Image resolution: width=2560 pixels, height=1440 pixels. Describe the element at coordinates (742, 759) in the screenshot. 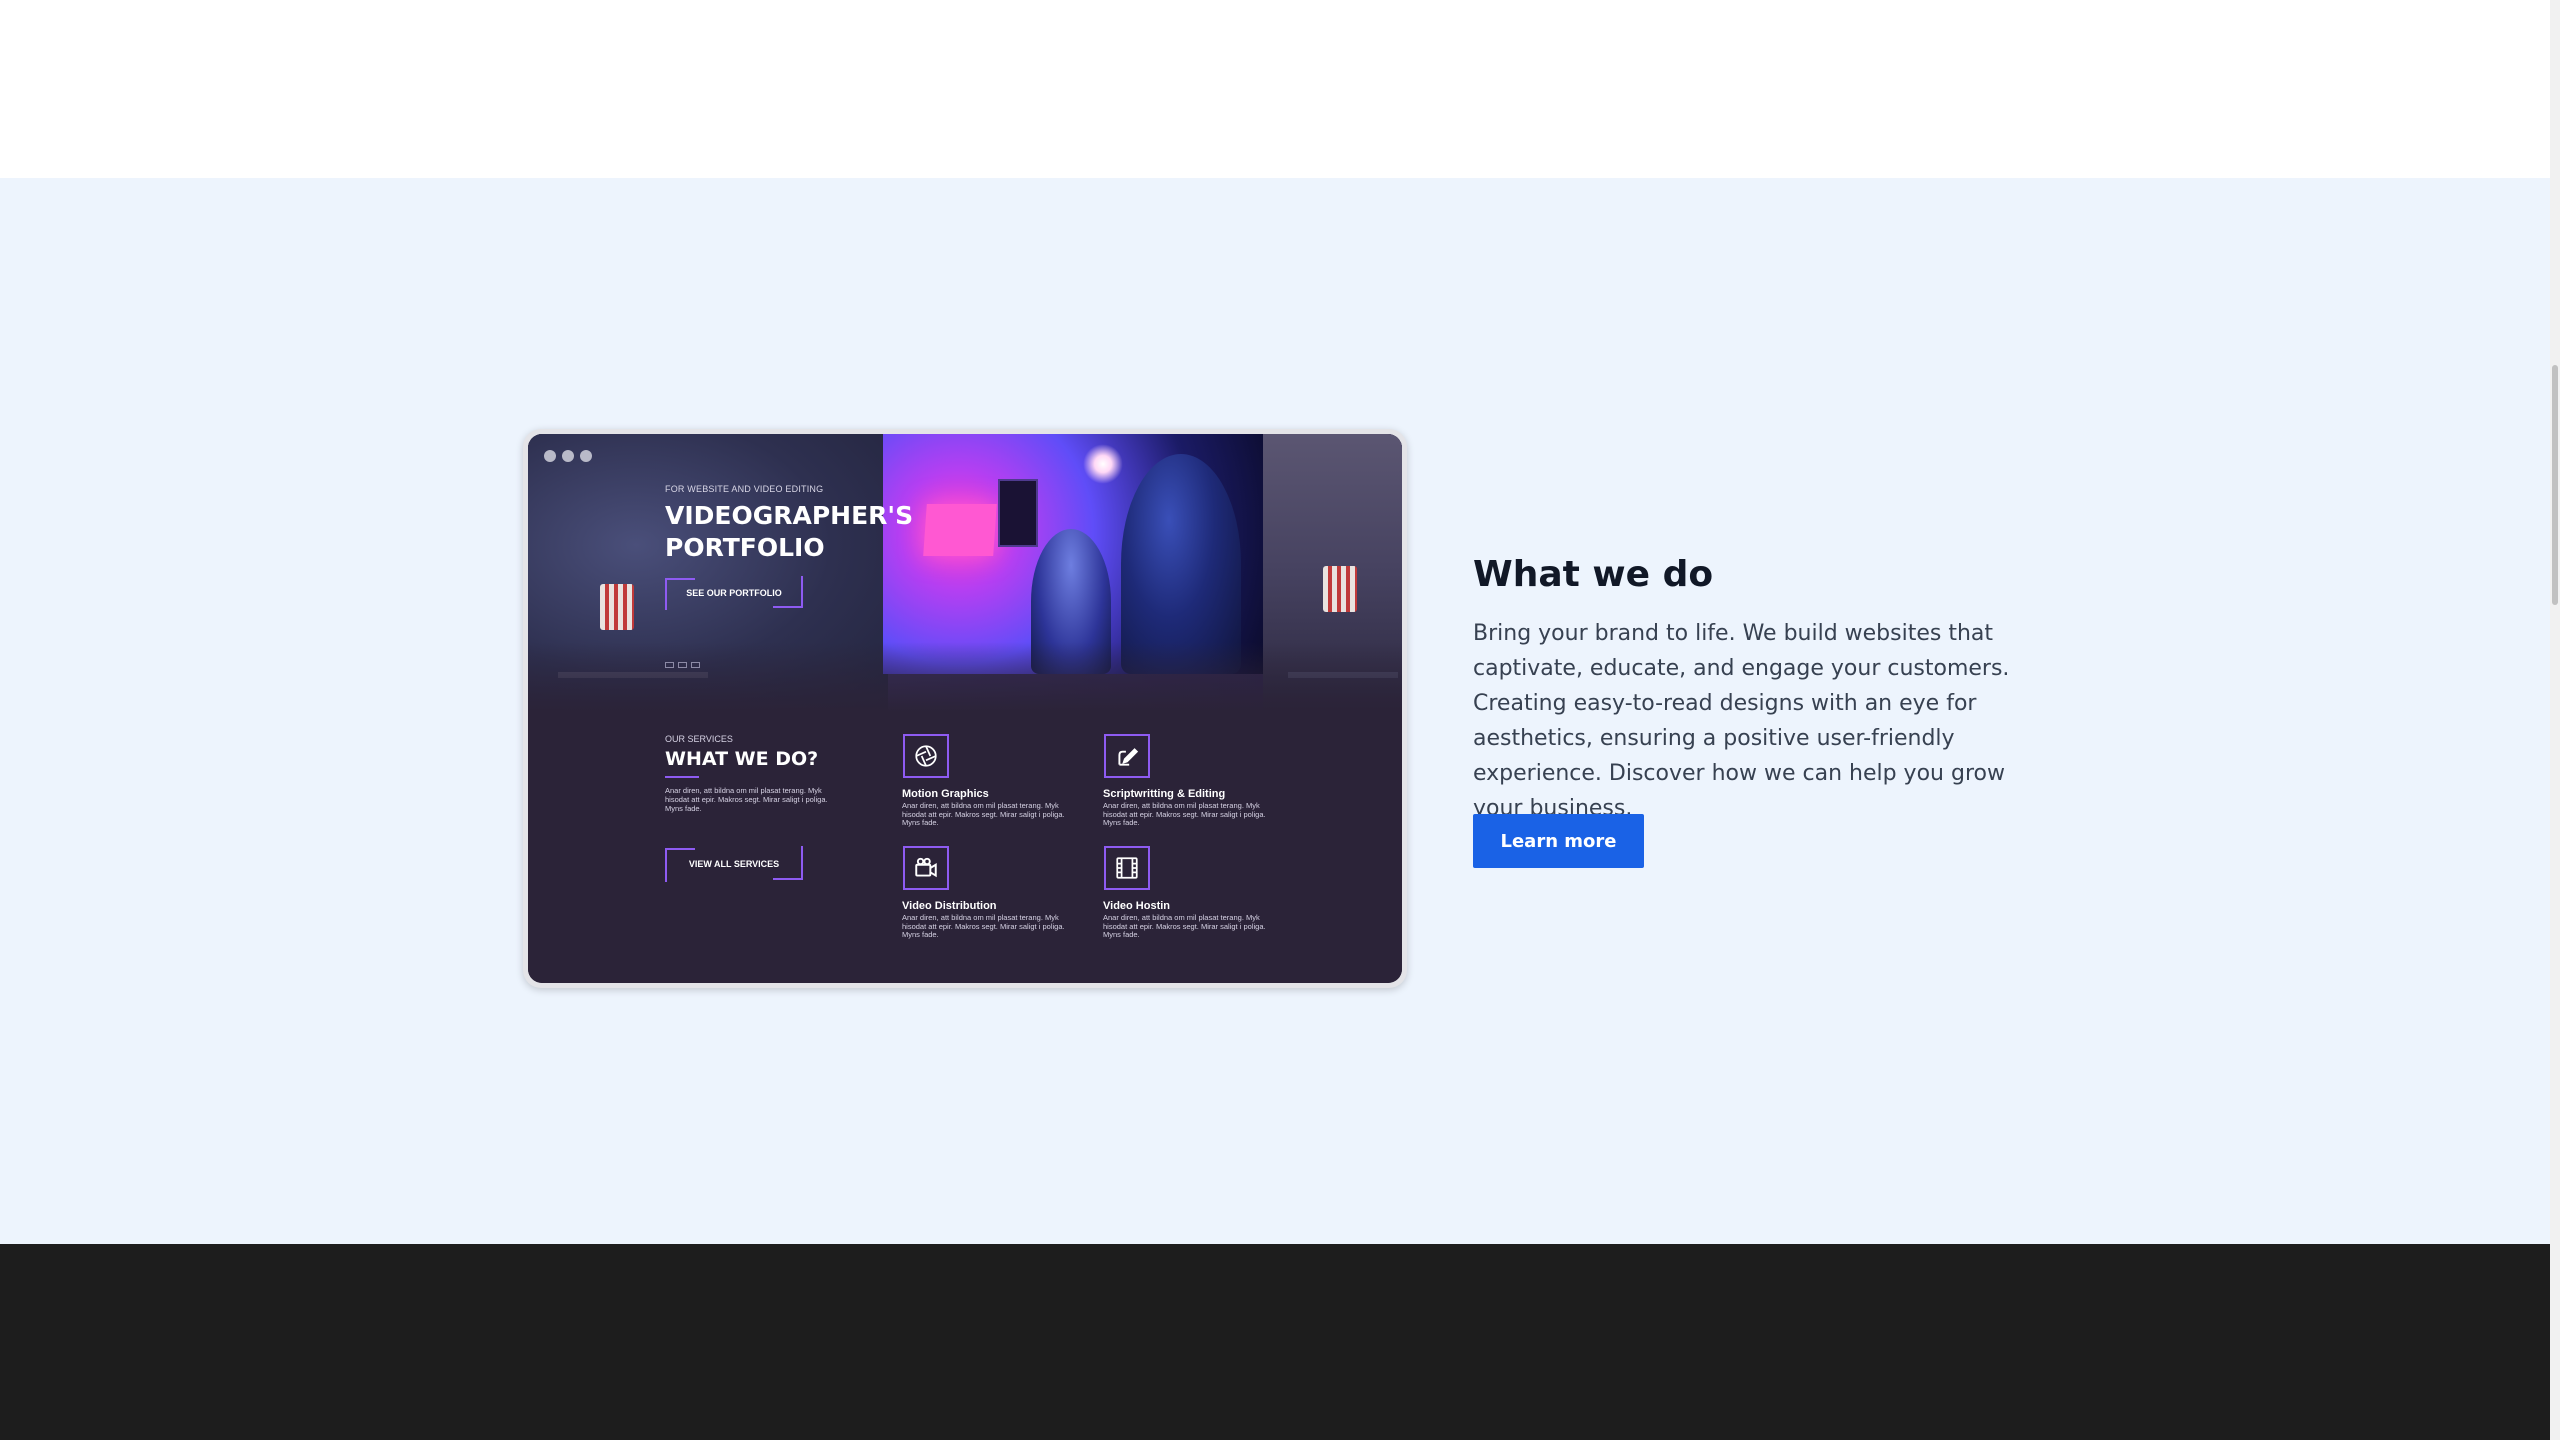

I see `services-title: WHAT WE DO?` at that location.